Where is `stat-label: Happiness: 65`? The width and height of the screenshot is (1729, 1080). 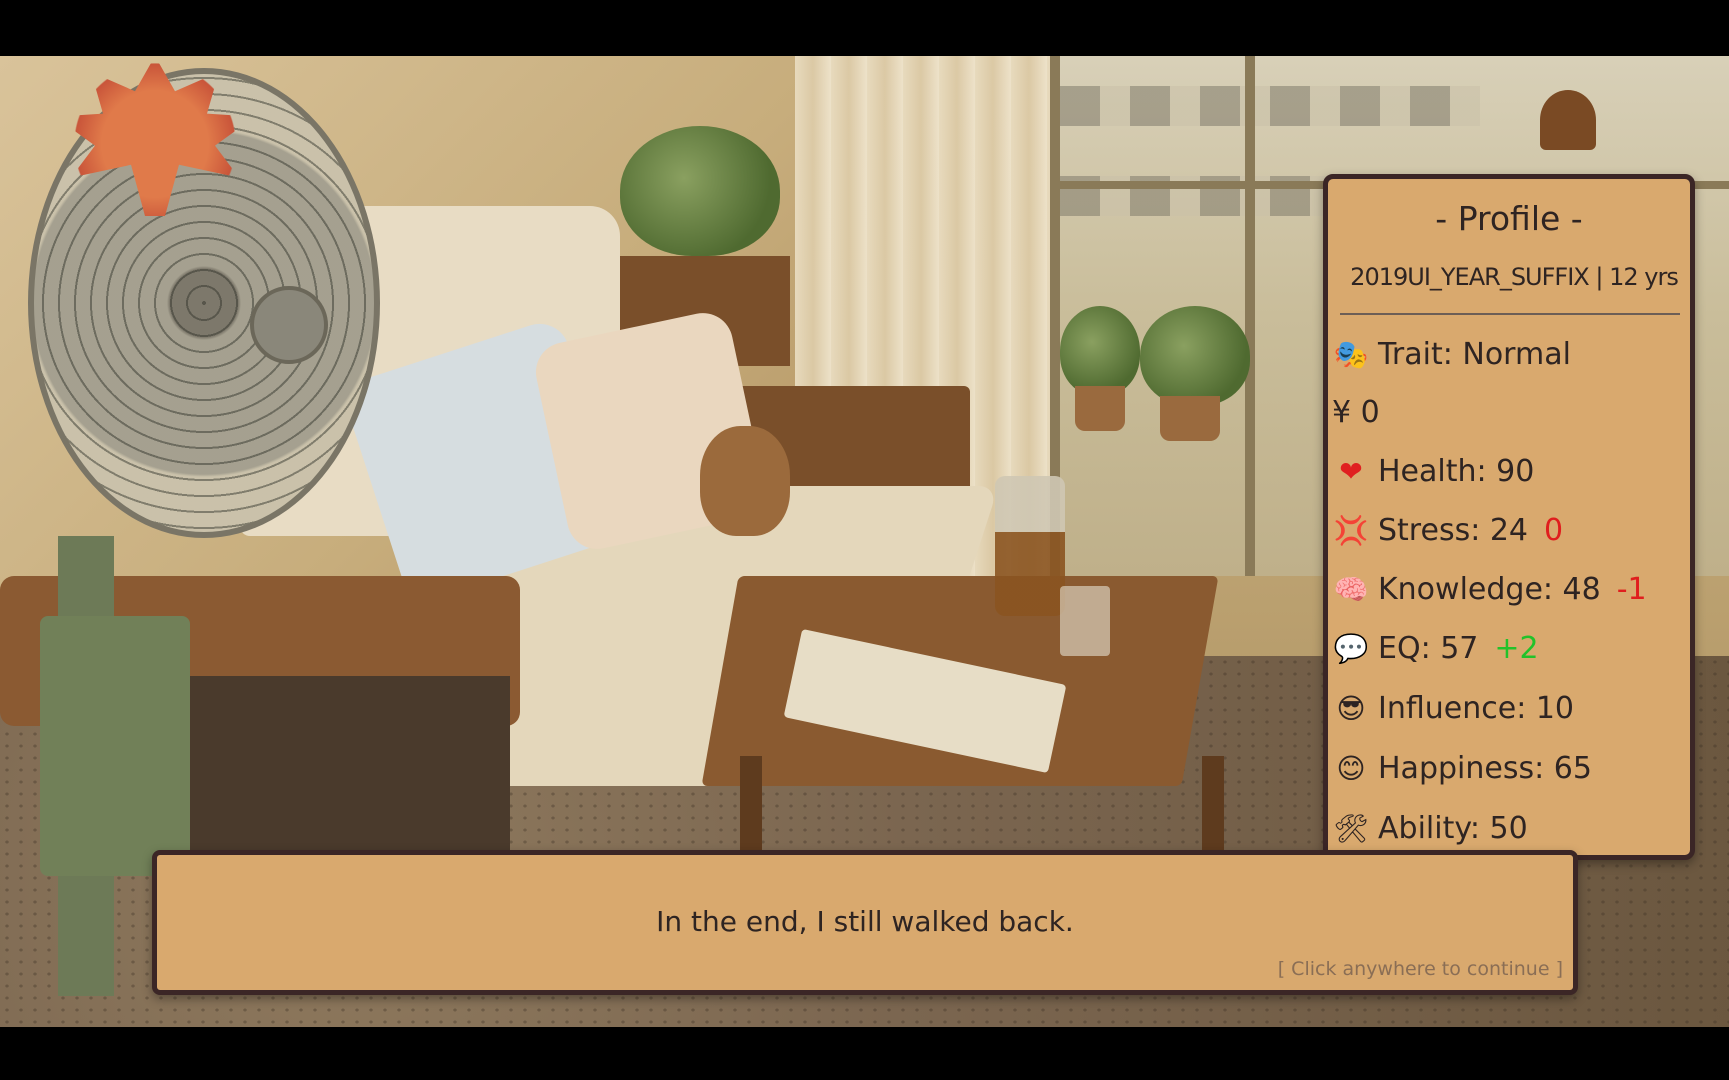
stat-label: Happiness: 65 is located at coordinates (1485, 768).